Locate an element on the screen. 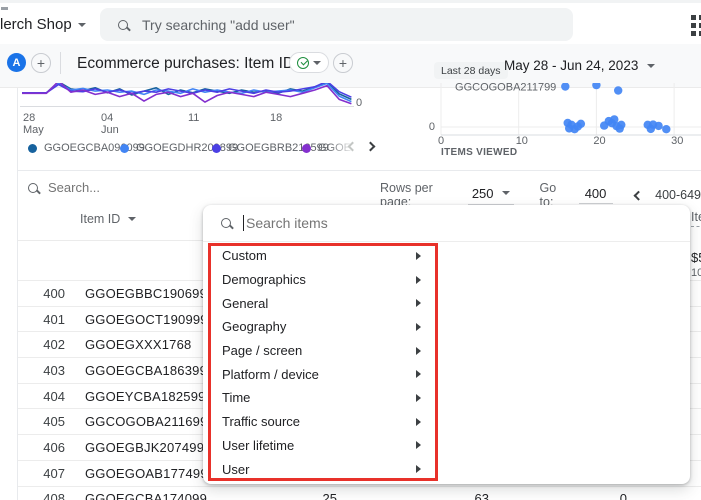 This screenshot has width=701, height=500. apps-grid-icon is located at coordinates (696, 26).